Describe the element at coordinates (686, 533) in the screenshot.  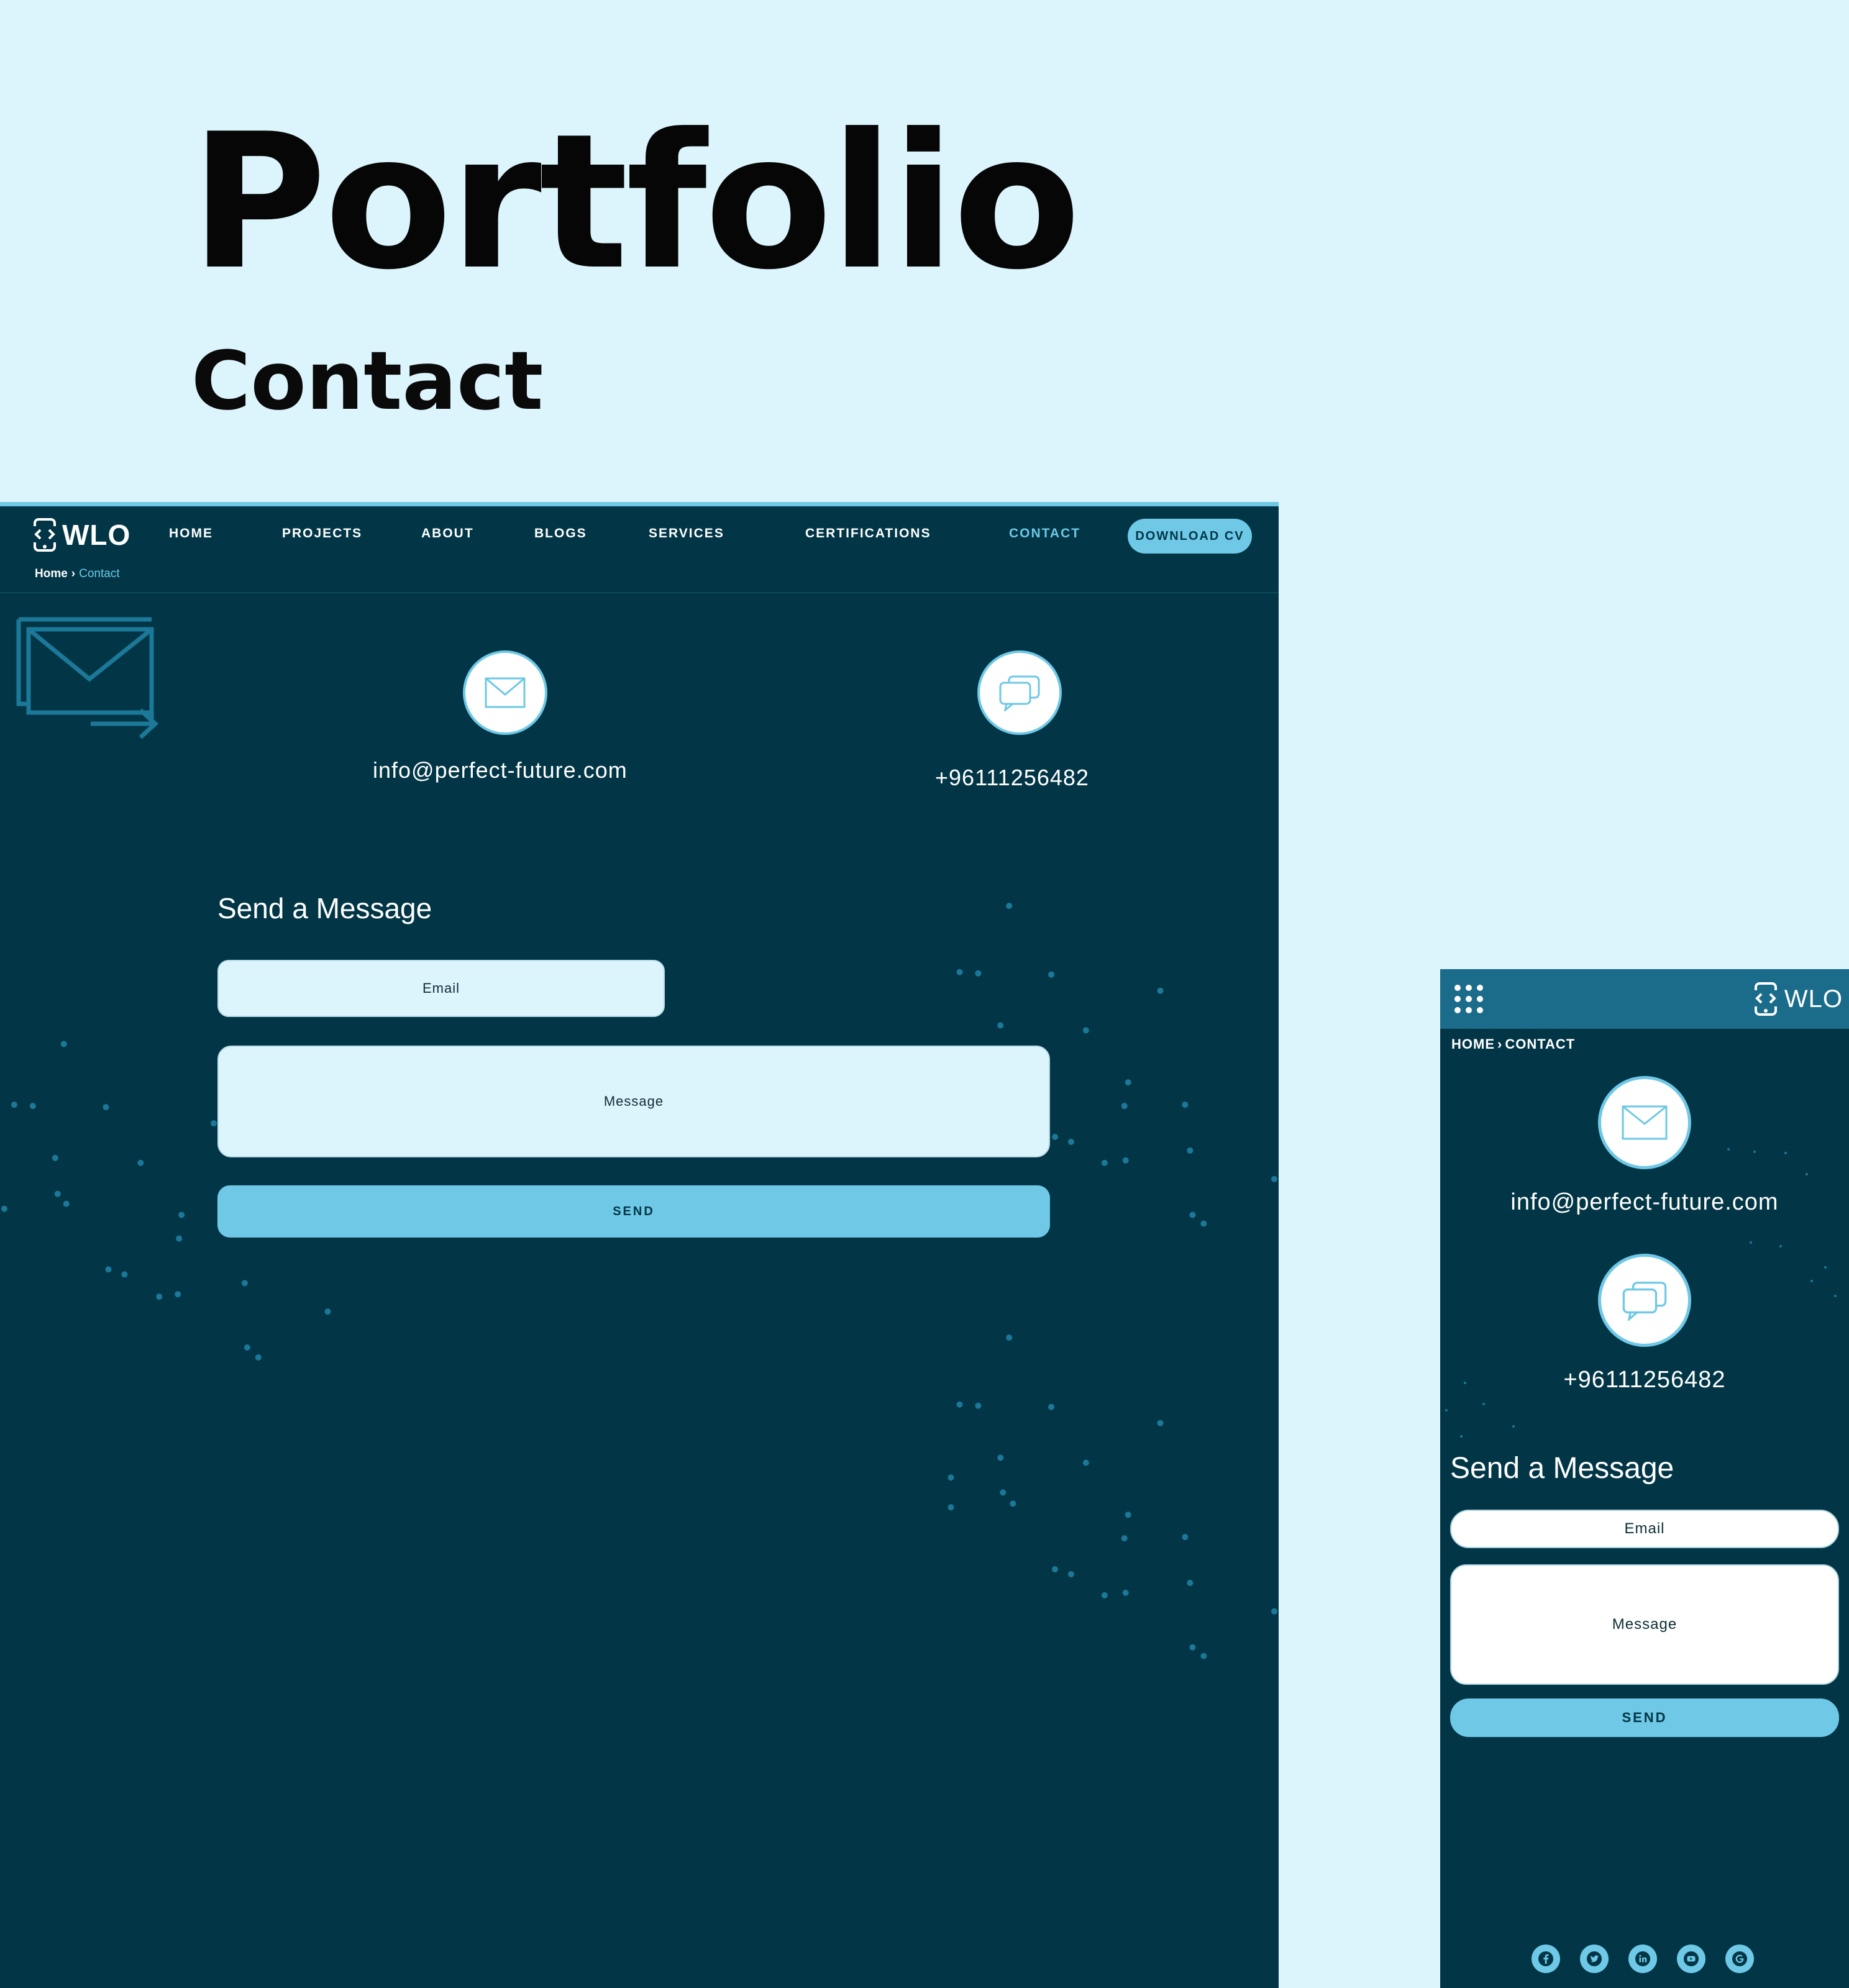
I see `nav-services: SERVICES` at that location.